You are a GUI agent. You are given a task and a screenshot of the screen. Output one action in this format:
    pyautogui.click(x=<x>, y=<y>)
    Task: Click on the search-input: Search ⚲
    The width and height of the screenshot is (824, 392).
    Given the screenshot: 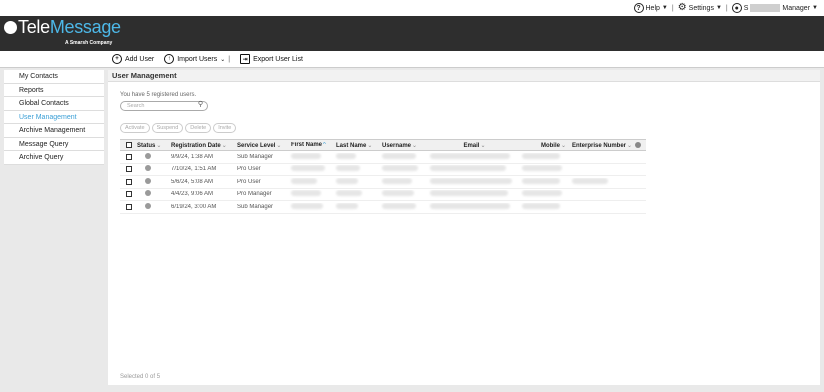 What is the action you would take?
    pyautogui.click(x=164, y=106)
    